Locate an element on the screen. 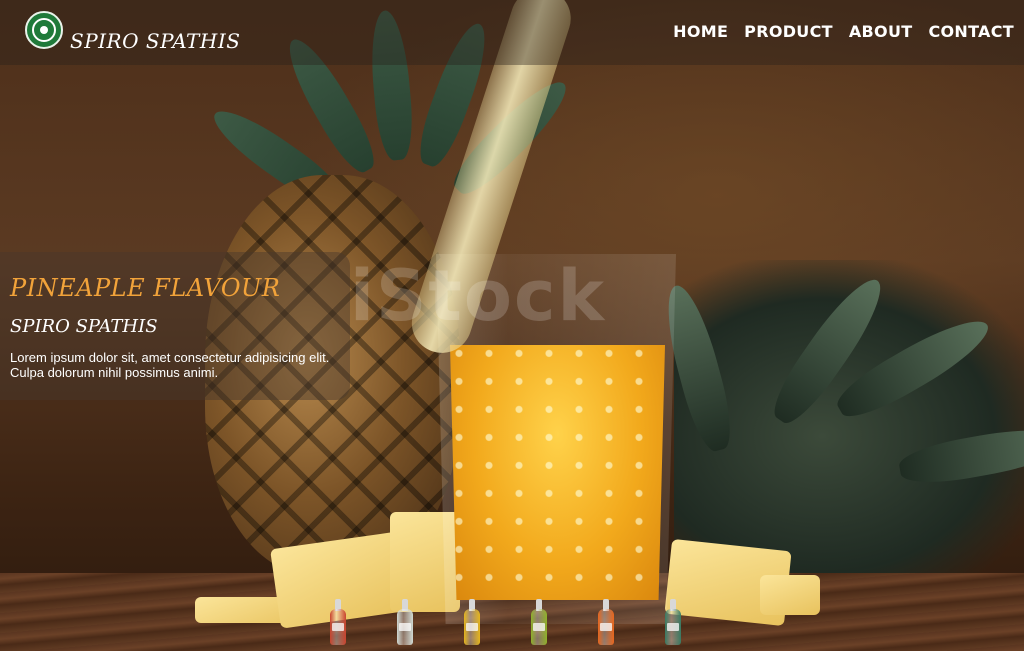 This screenshot has height=651, width=1024. bottle-green-icon is located at coordinates (539, 622).